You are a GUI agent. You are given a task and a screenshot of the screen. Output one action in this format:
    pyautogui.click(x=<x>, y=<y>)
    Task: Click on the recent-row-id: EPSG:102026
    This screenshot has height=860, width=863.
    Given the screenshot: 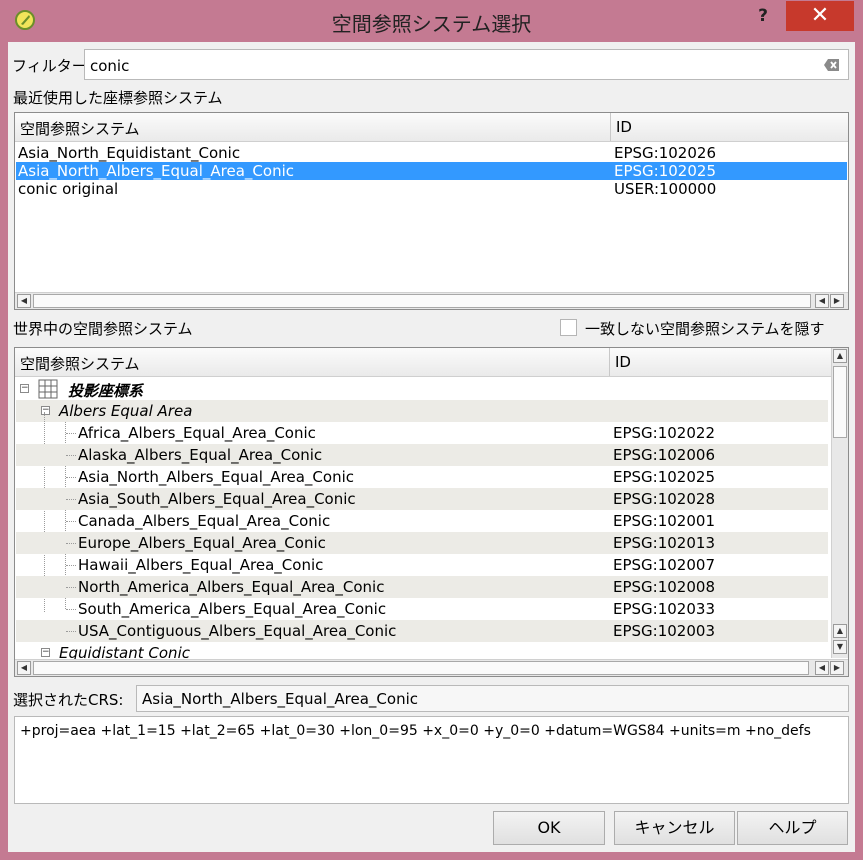 What is the action you would take?
    pyautogui.click(x=665, y=153)
    